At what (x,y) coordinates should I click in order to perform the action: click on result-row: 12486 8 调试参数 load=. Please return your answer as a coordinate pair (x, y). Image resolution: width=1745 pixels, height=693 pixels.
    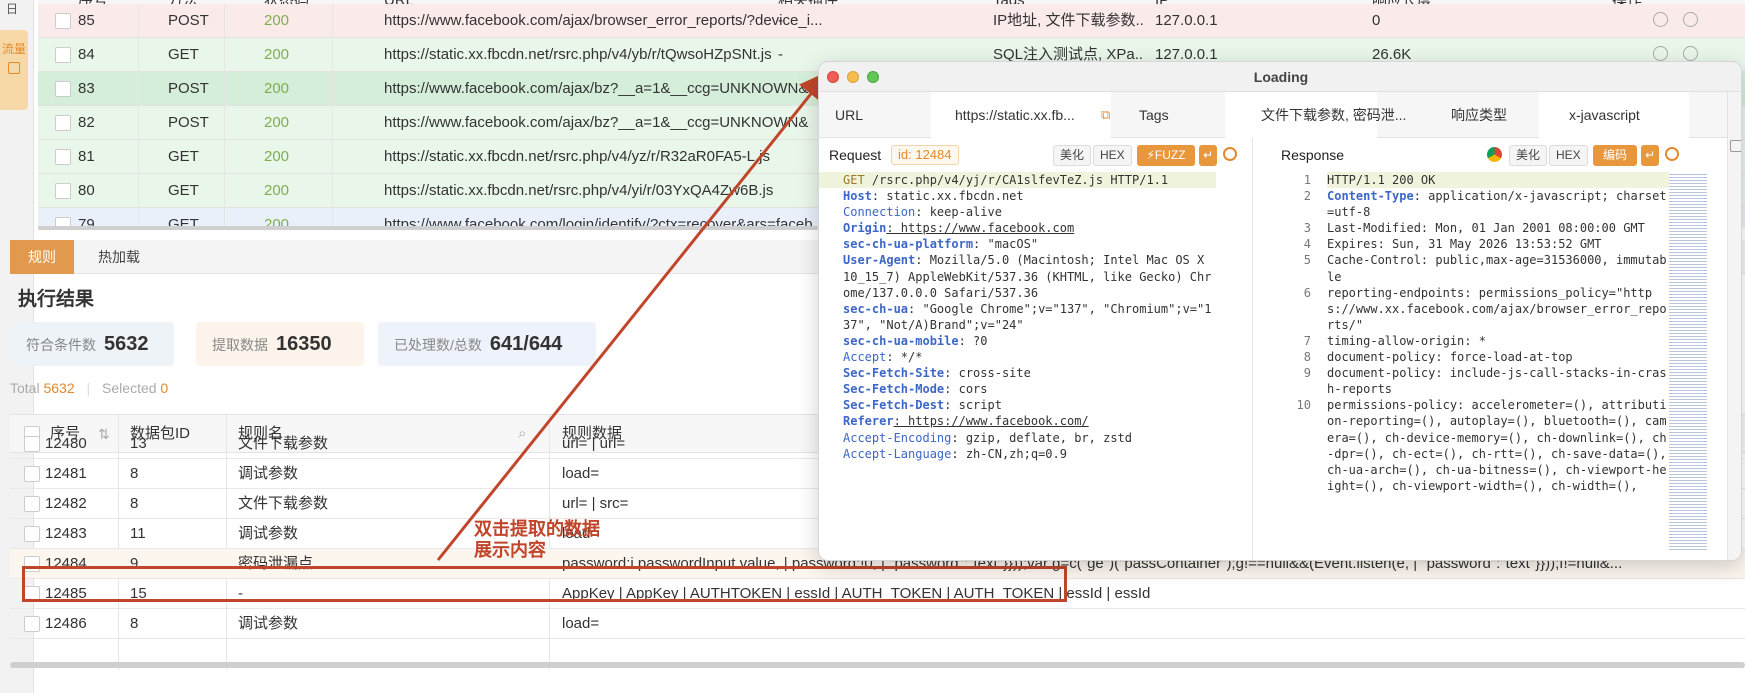
    Looking at the image, I should click on (877, 624).